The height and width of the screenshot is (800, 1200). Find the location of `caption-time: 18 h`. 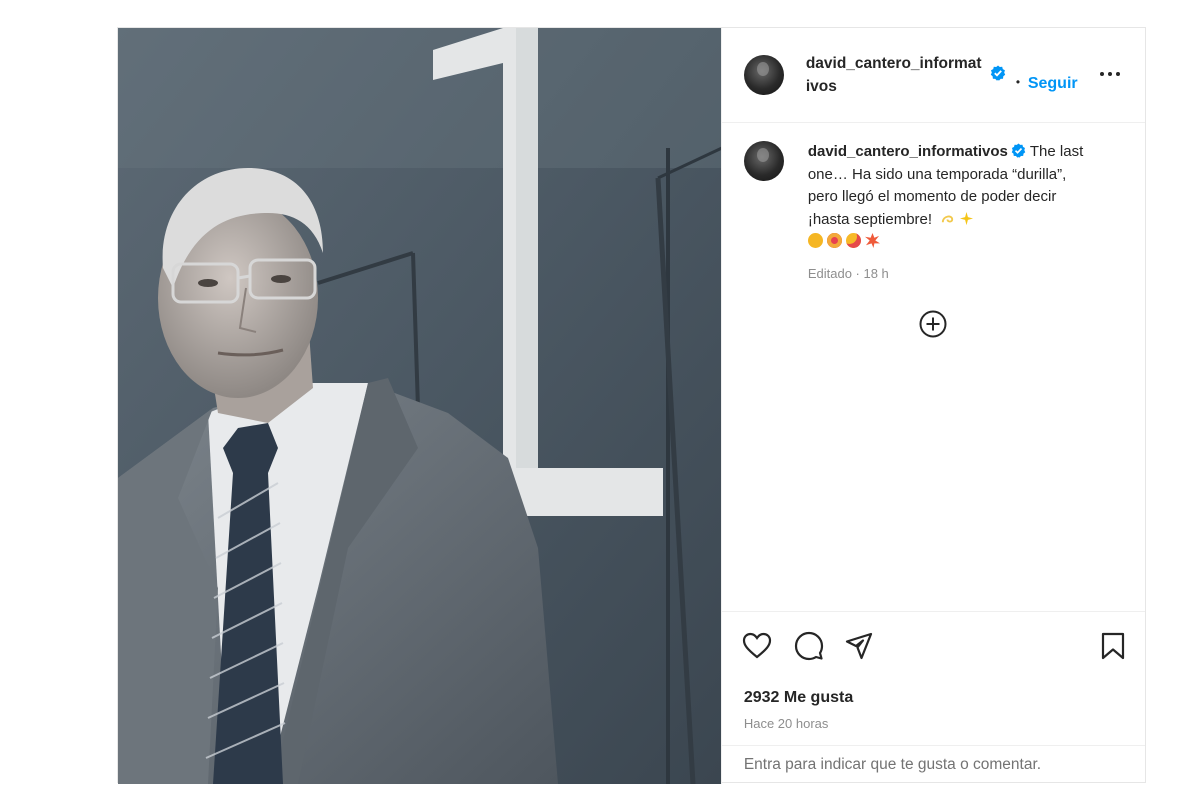

caption-time: 18 h is located at coordinates (876, 273).